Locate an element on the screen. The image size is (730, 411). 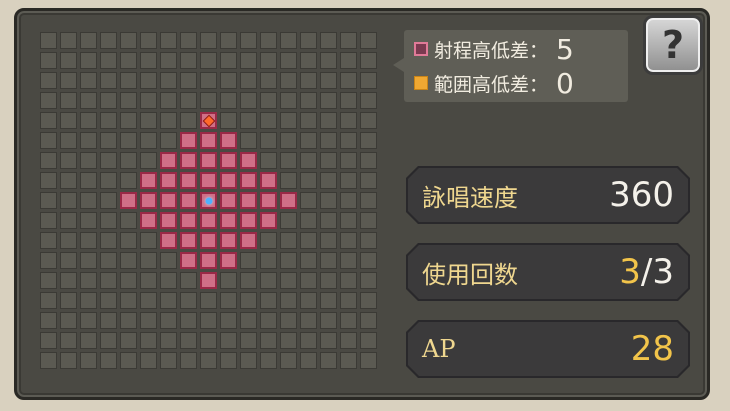
uses-label: 使用回数 is located at coordinates (470, 274).